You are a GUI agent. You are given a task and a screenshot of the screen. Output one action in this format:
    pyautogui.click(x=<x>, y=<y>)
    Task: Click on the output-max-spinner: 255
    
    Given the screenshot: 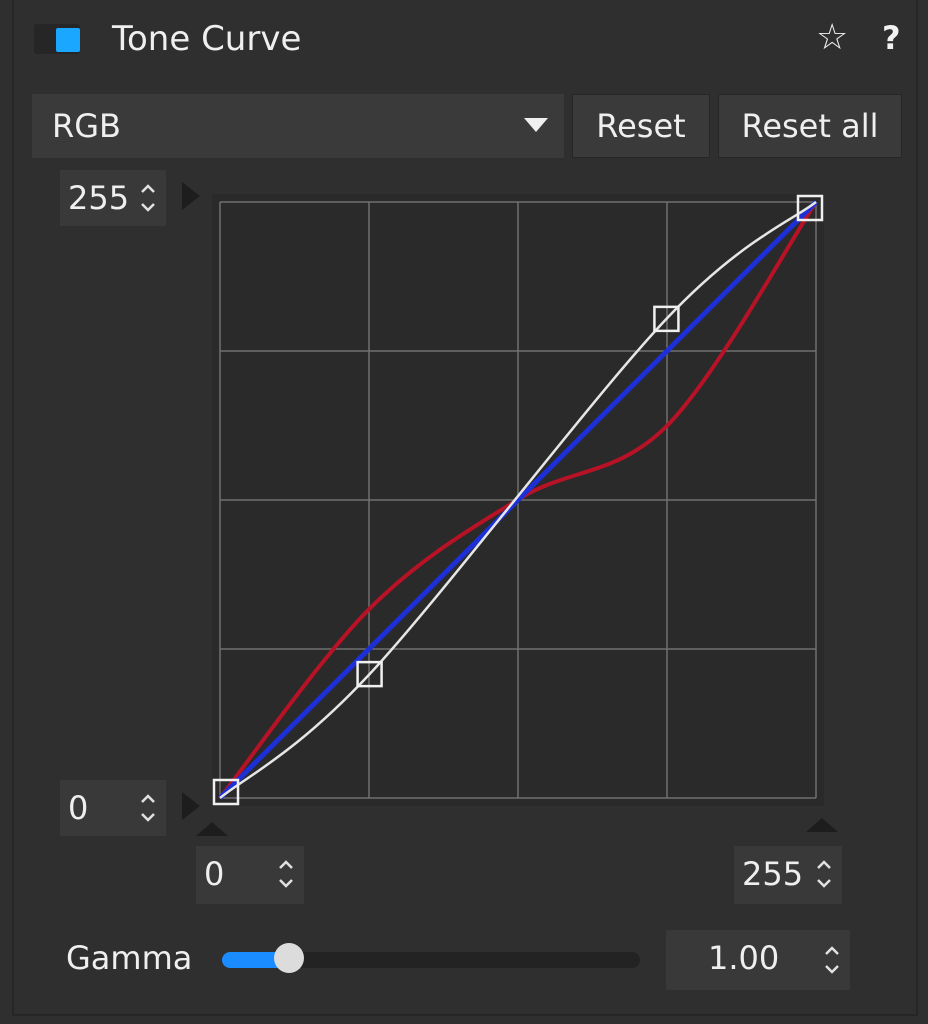 What is the action you would take?
    pyautogui.click(x=113, y=198)
    